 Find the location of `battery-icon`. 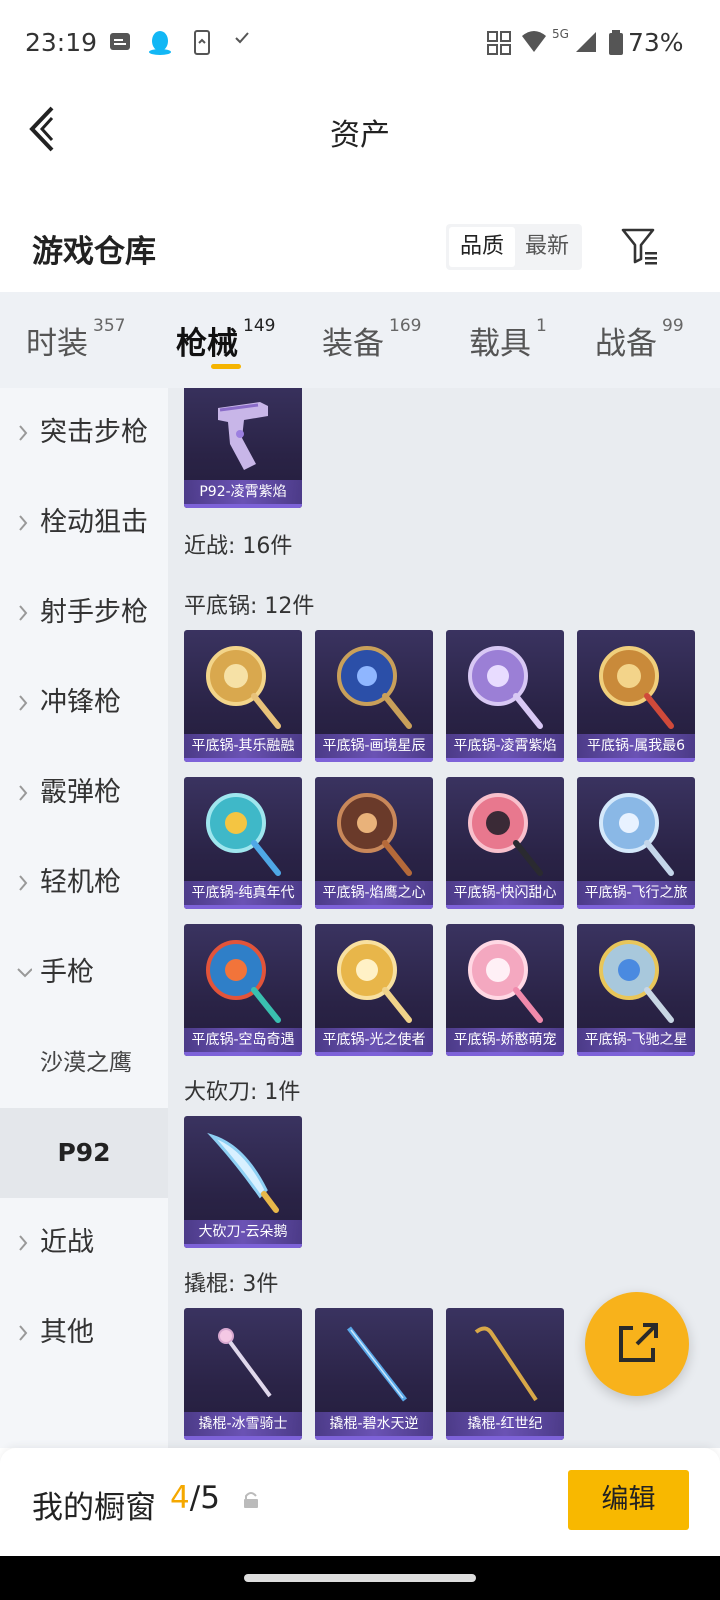

battery-icon is located at coordinates (616, 42).